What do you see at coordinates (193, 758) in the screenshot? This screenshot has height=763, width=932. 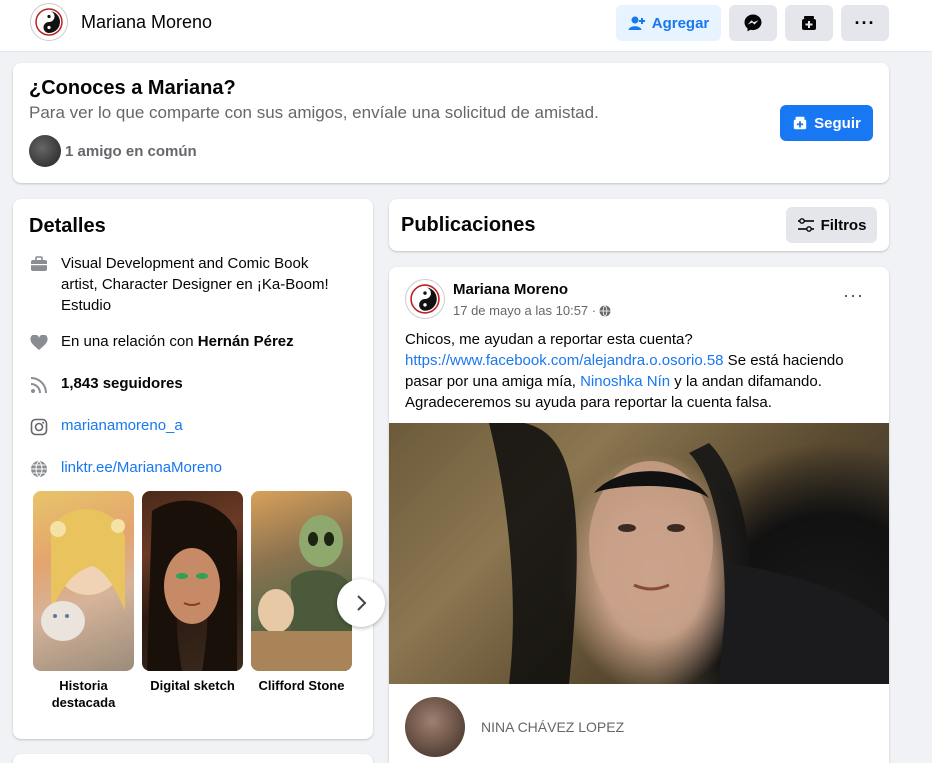 I see `next-section-card` at bounding box center [193, 758].